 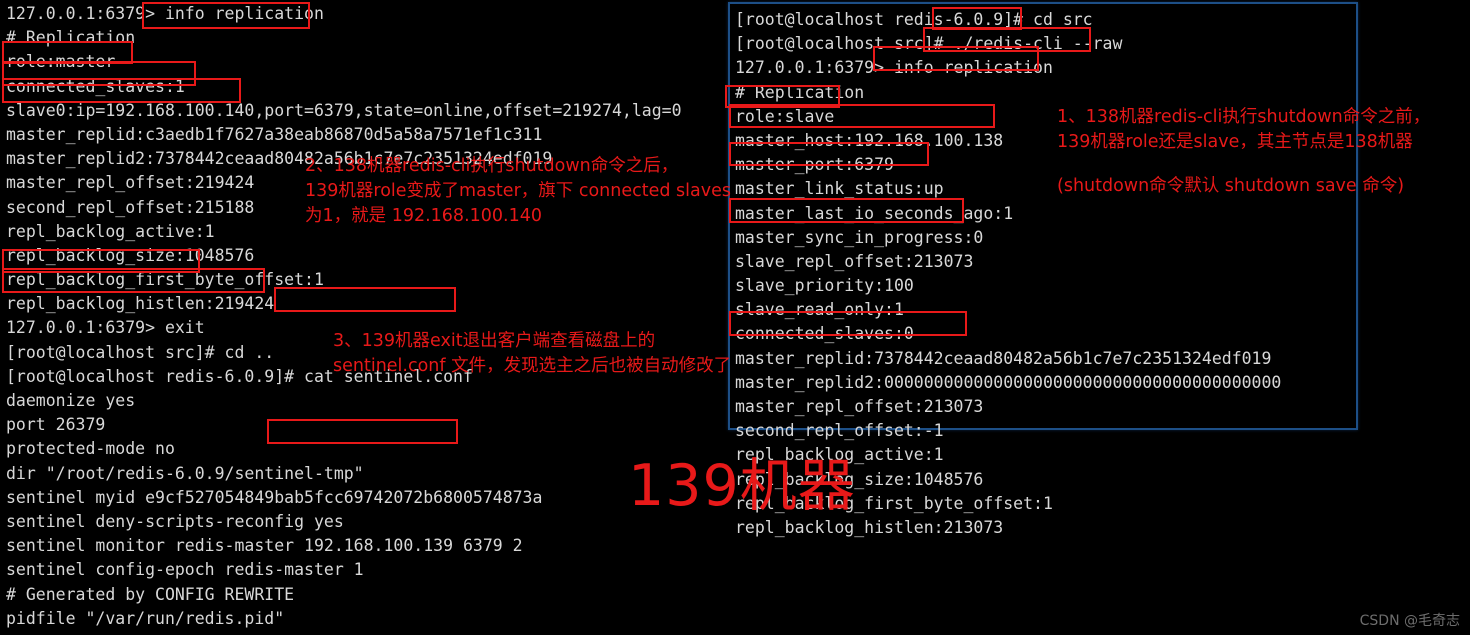 What do you see at coordinates (854, 261) in the screenshot?
I see `right-terminal-line-10: slave_repl_offset:213073` at bounding box center [854, 261].